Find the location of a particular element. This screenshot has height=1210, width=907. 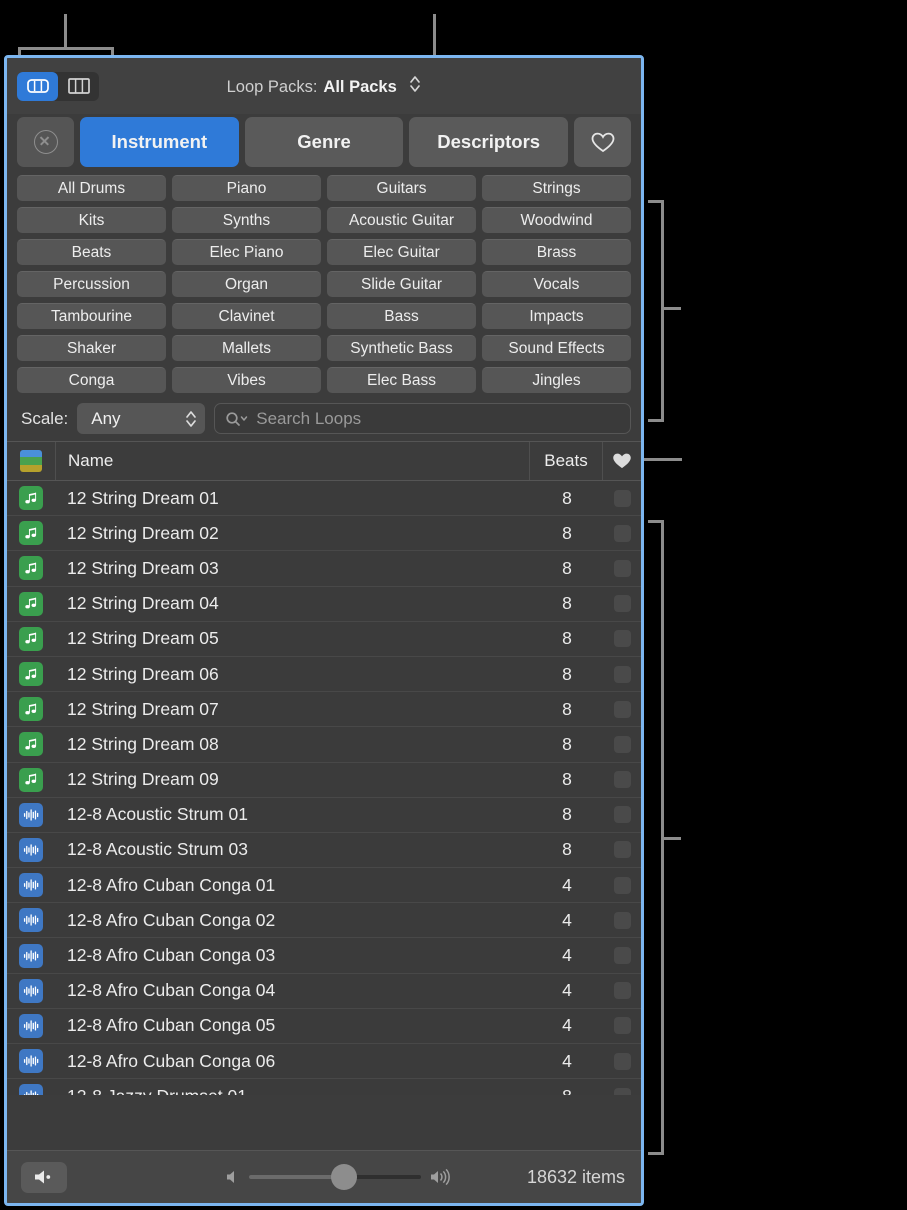

table-row: 12-8 Afro Cuban Conga 05 4 is located at coordinates (324, 1026).